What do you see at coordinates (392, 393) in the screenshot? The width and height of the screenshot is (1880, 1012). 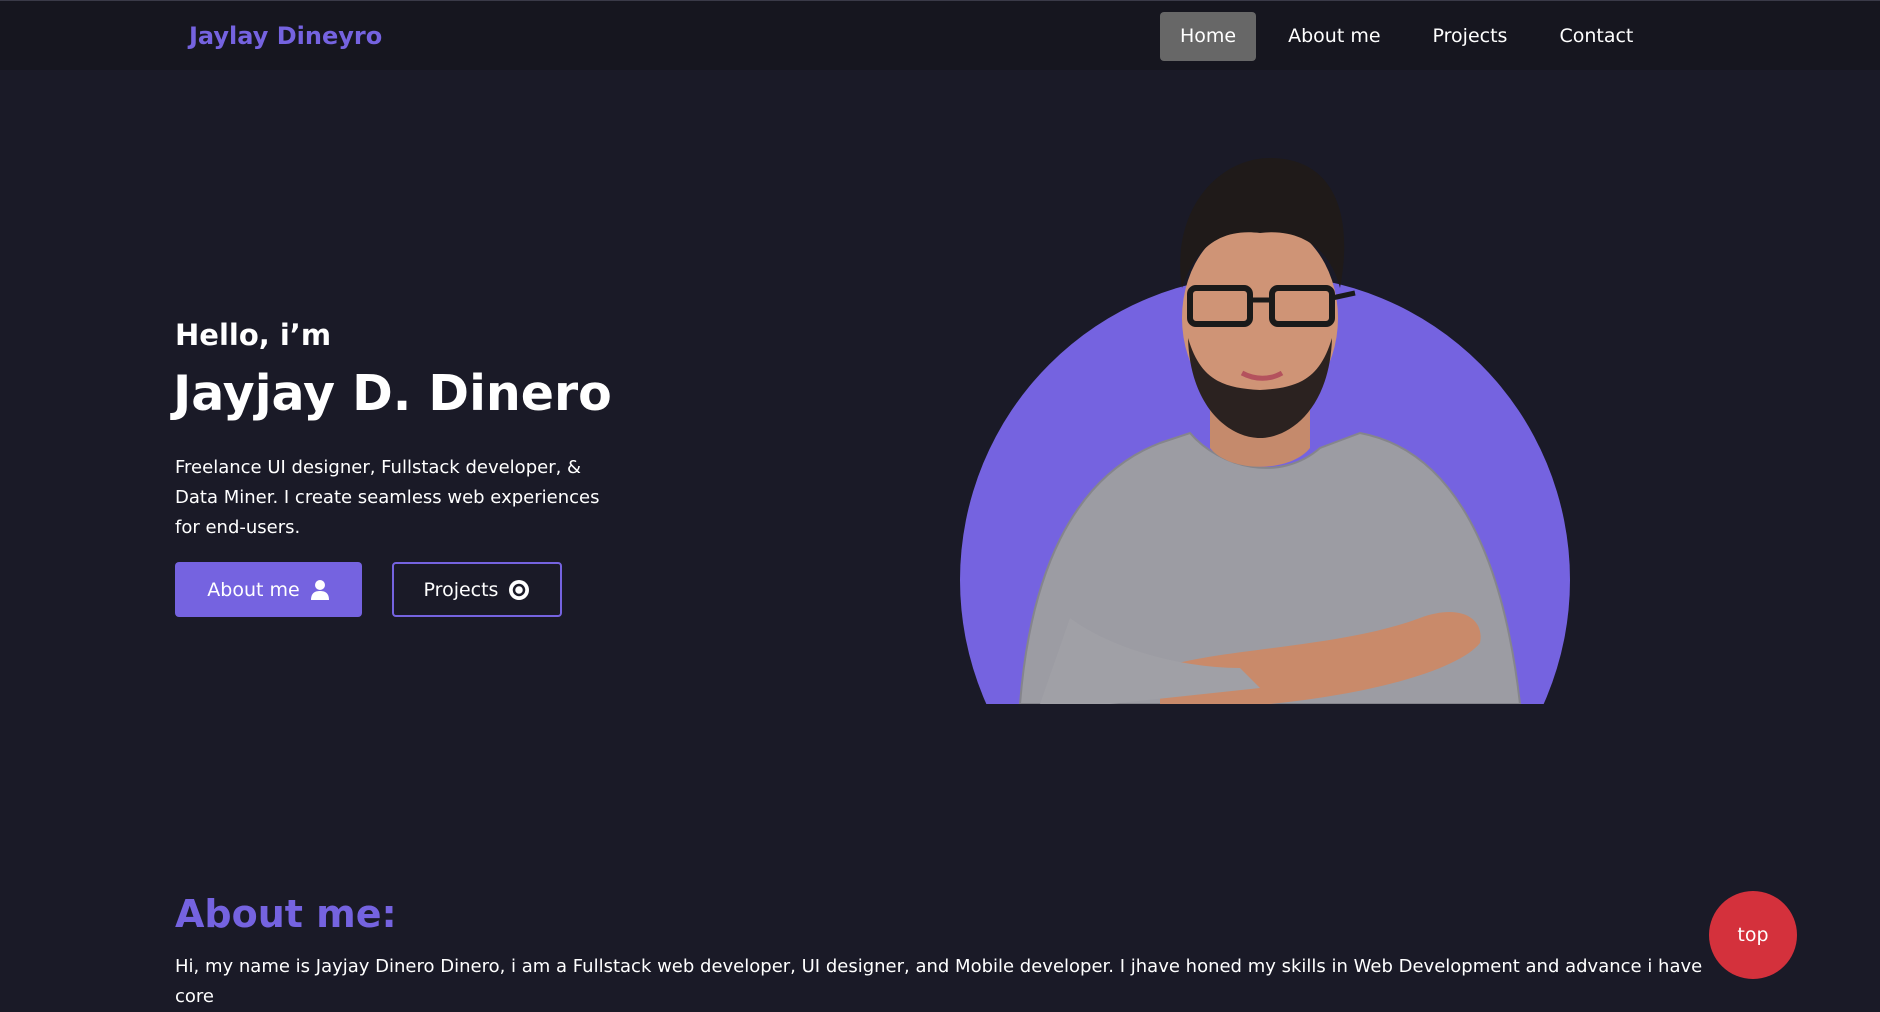 I see `hero-name: Jayjay D. Dinero` at bounding box center [392, 393].